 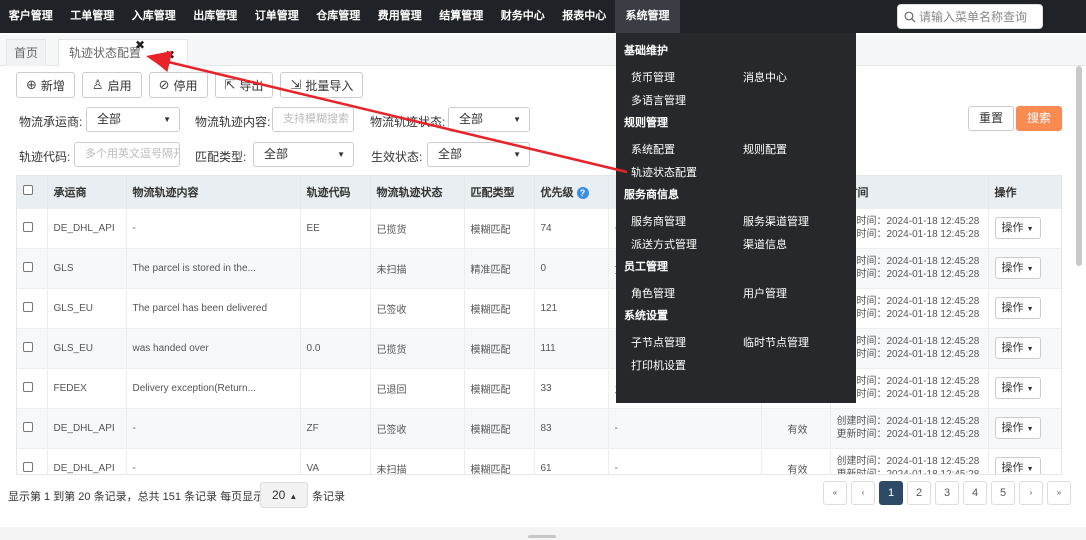 I want to click on col-status: 物流轨迹状态, so click(x=417, y=192).